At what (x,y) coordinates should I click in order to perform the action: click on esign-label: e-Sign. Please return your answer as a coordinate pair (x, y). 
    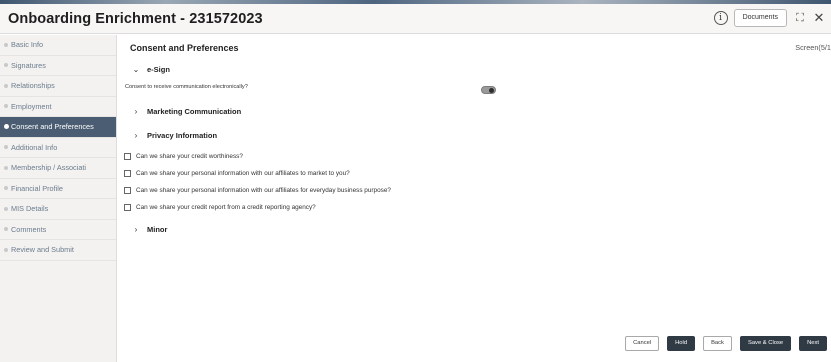
    Looking at the image, I should click on (158, 69).